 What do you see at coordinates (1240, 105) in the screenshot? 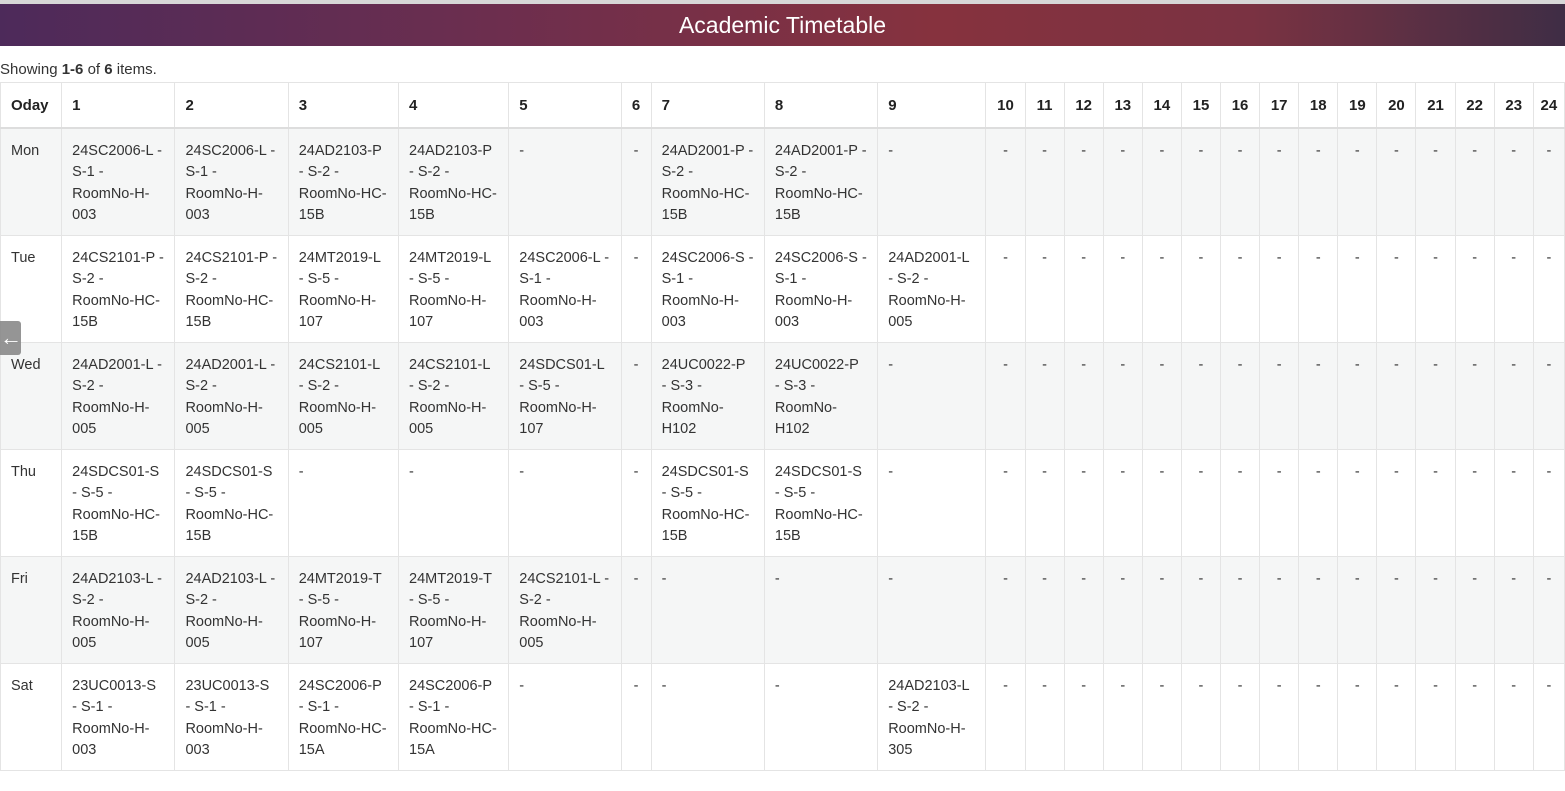
I see `column-header-period: 16` at bounding box center [1240, 105].